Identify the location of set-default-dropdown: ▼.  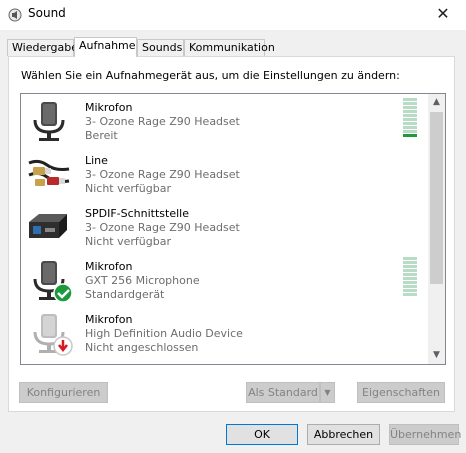
(327, 392).